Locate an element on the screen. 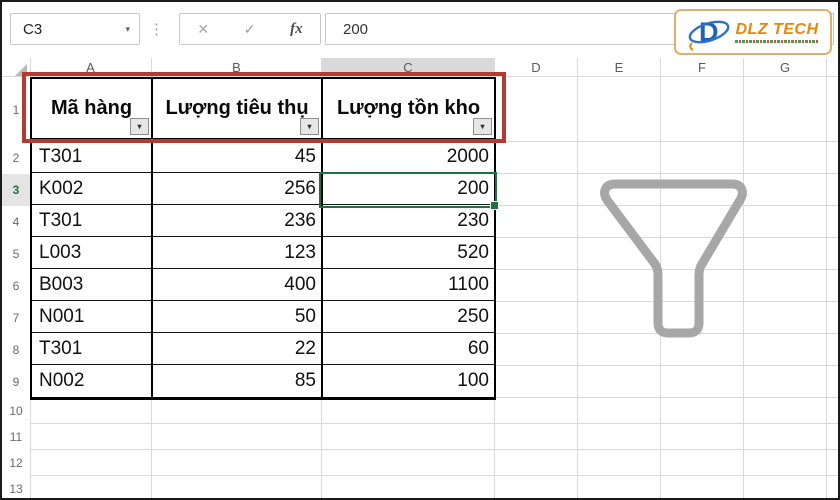  row-header-9: 9 is located at coordinates (16, 382).